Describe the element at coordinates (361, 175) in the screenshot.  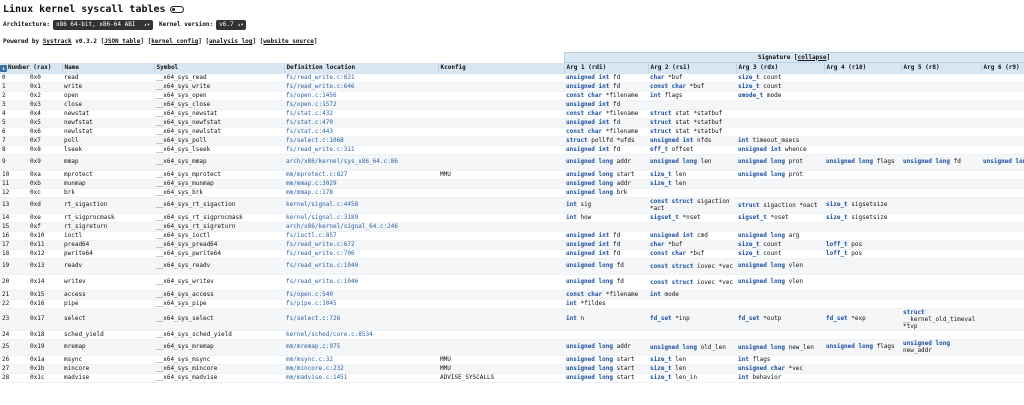
I see `cell-definition: mm/mprotect.c:827` at that location.